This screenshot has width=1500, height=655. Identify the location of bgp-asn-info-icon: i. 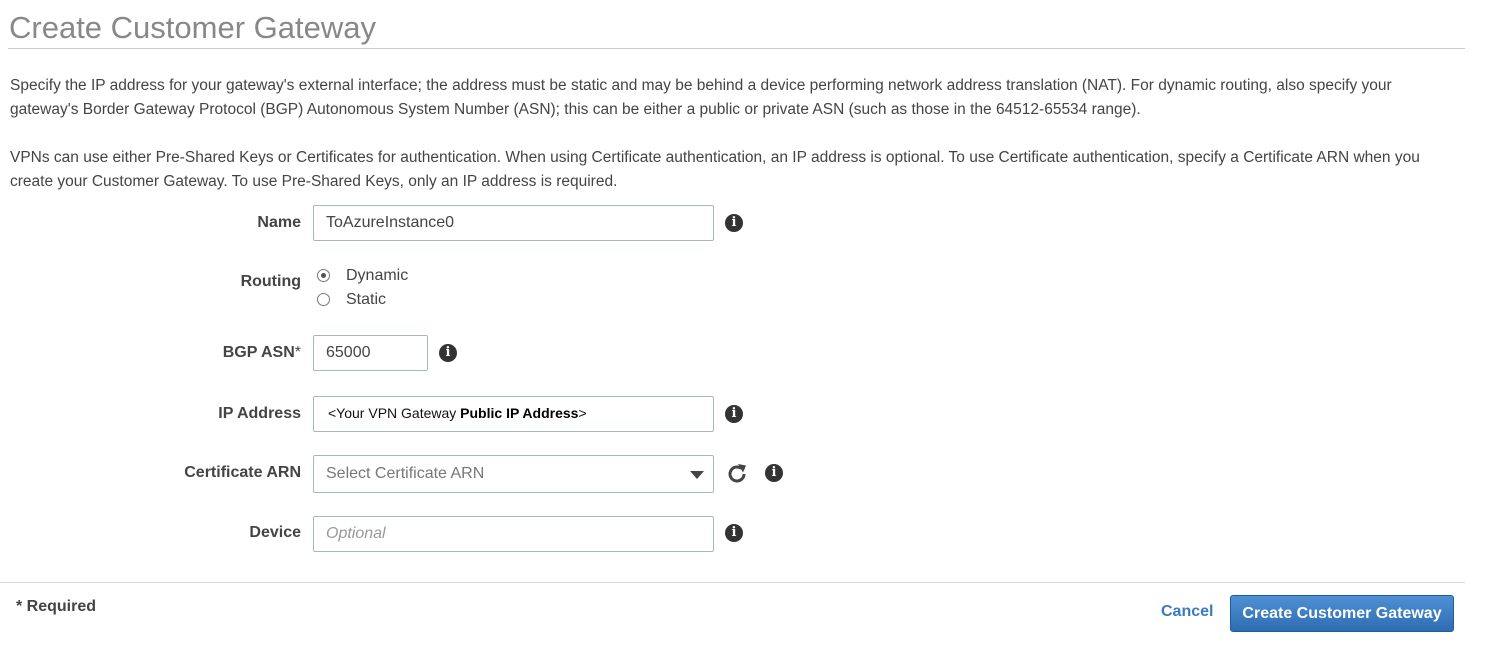
(448, 353).